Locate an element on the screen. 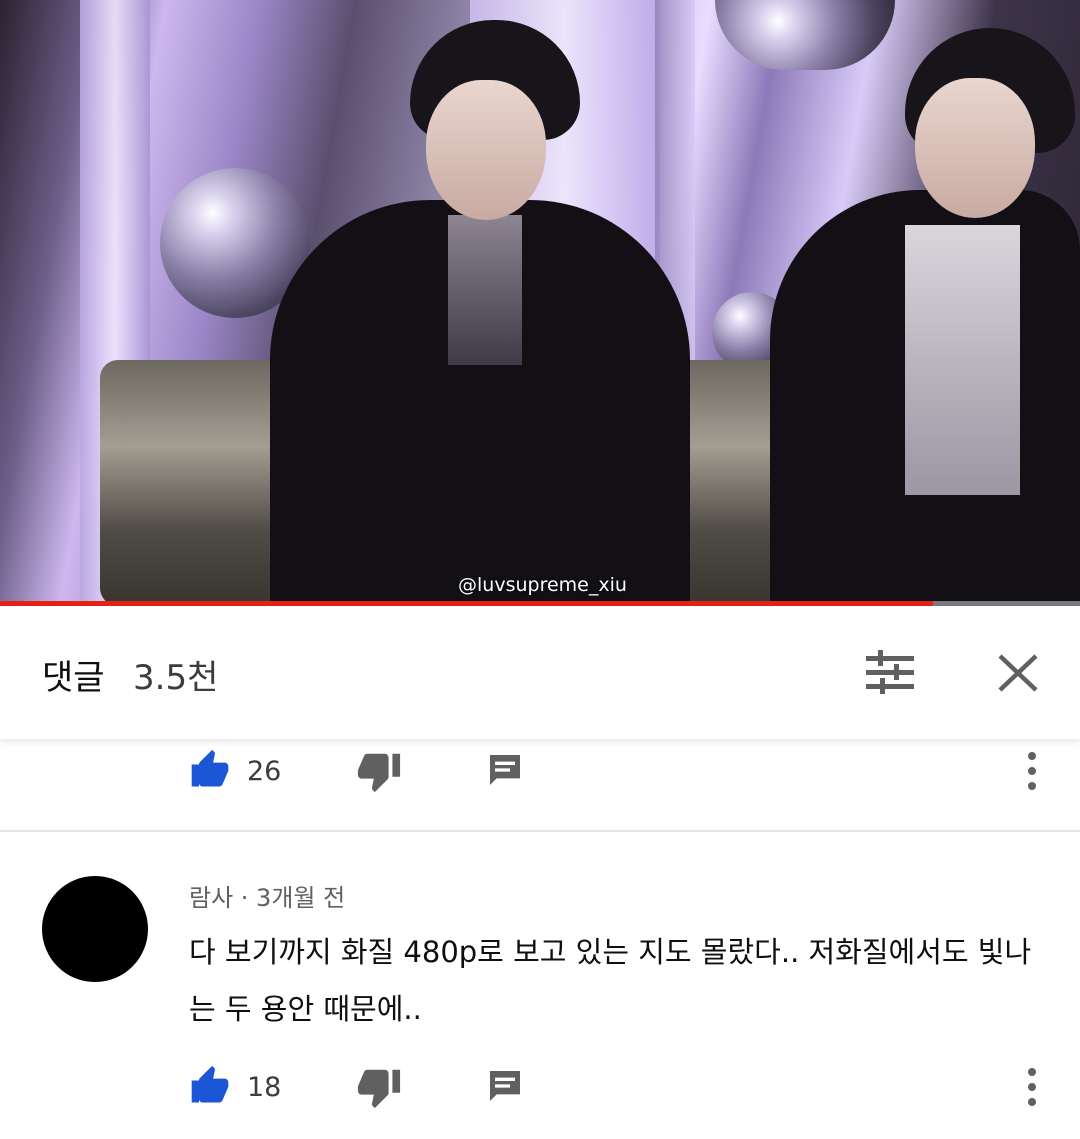 The width and height of the screenshot is (1080, 1139). like-count: 18 is located at coordinates (264, 1087).